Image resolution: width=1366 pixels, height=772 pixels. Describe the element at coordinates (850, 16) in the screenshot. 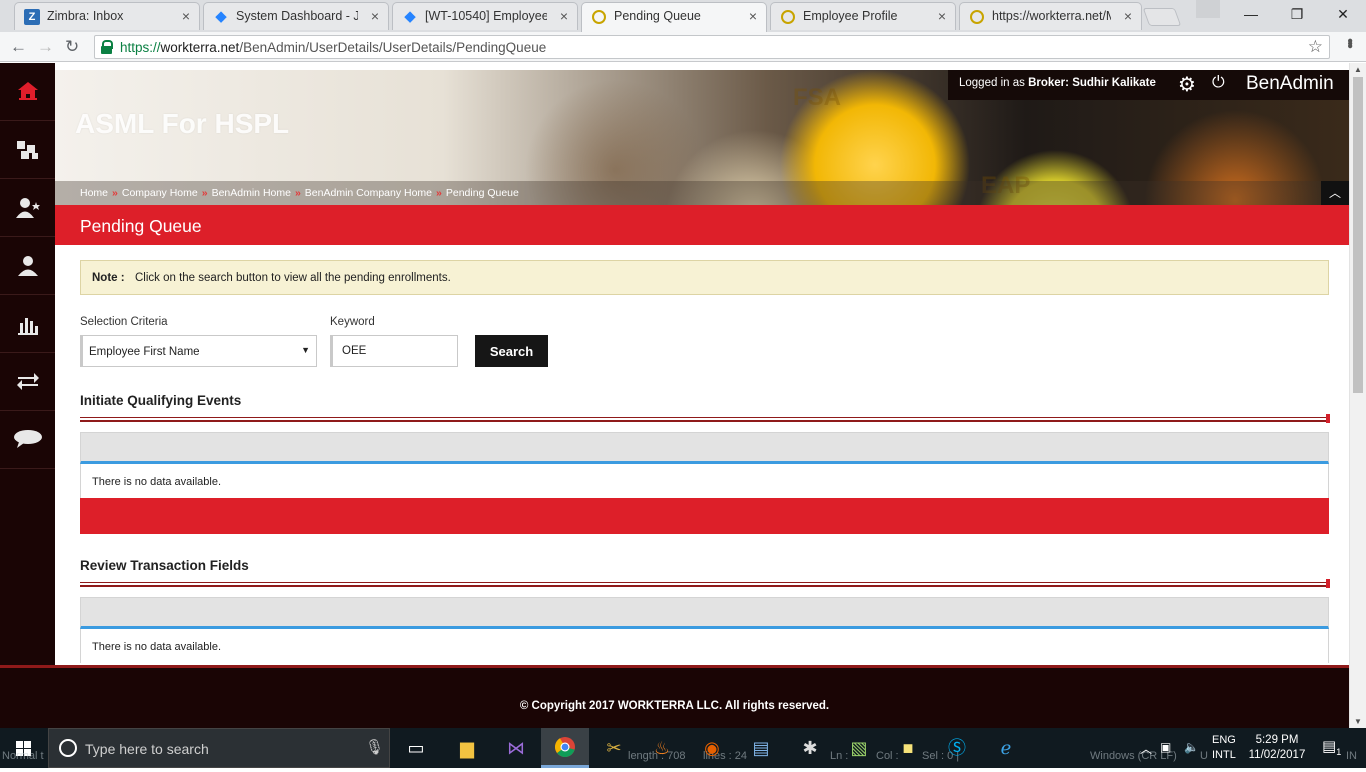

I see `tab-title: Employee Profile` at that location.